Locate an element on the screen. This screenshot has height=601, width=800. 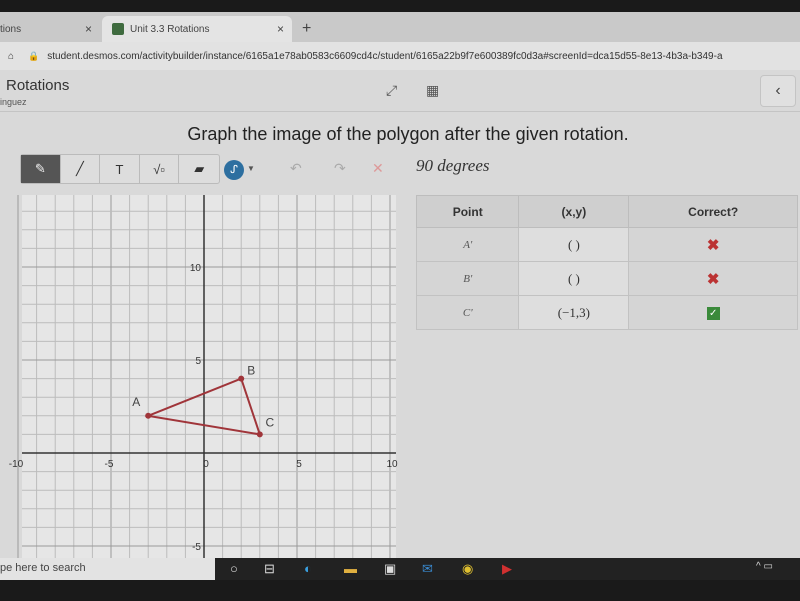
fullscreen-icon: ⤢ is located at coordinates (391, 90).